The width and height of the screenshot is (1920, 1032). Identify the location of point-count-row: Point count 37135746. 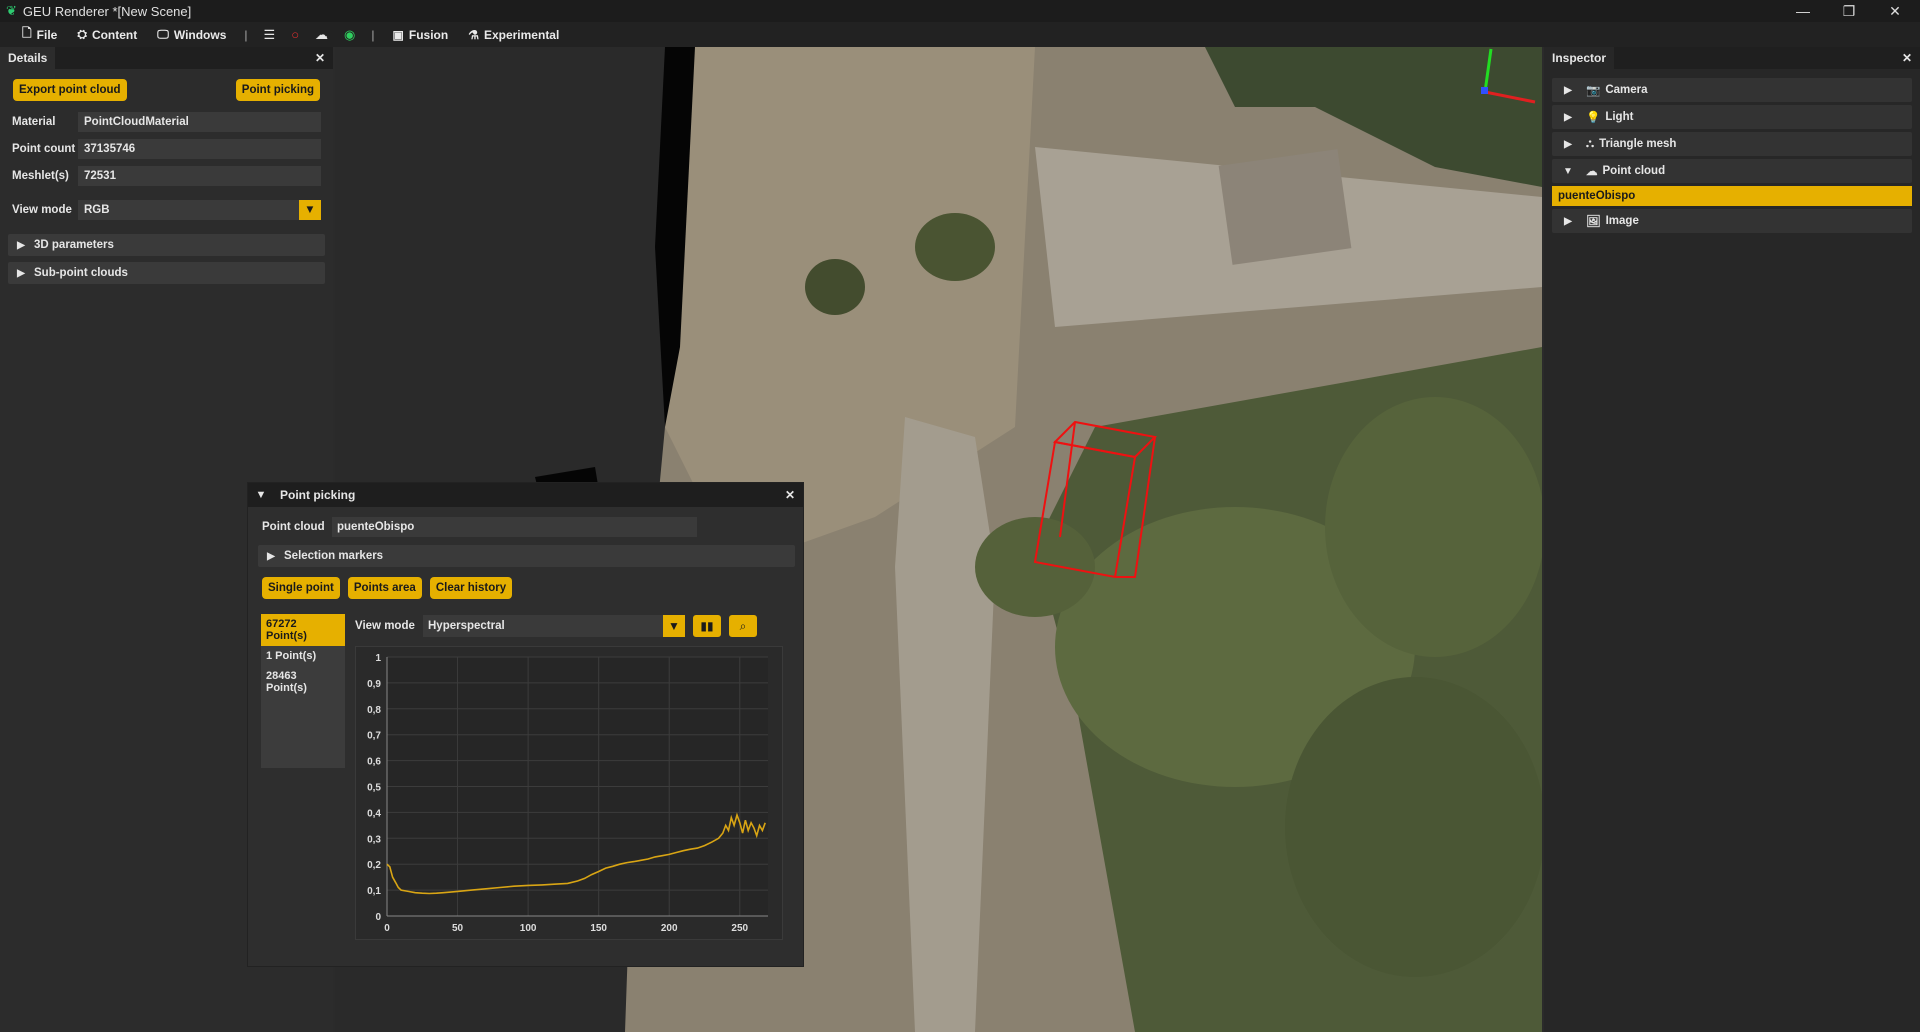
(166, 149).